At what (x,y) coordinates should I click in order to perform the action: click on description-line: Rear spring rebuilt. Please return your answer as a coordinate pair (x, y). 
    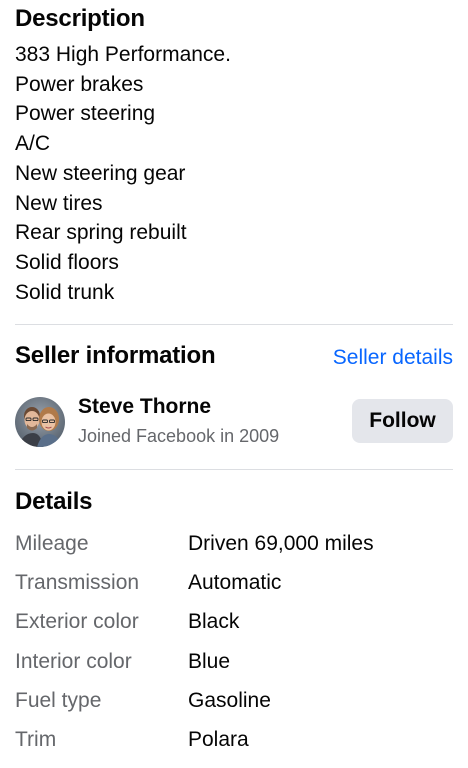
    Looking at the image, I should click on (101, 233).